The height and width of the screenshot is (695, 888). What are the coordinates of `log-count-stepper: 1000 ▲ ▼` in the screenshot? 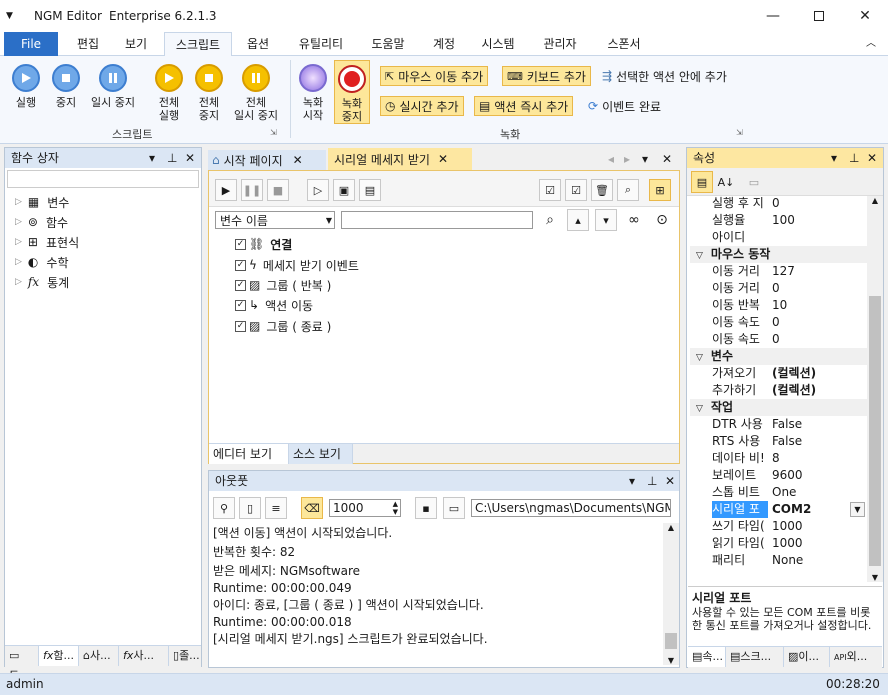 It's located at (365, 508).